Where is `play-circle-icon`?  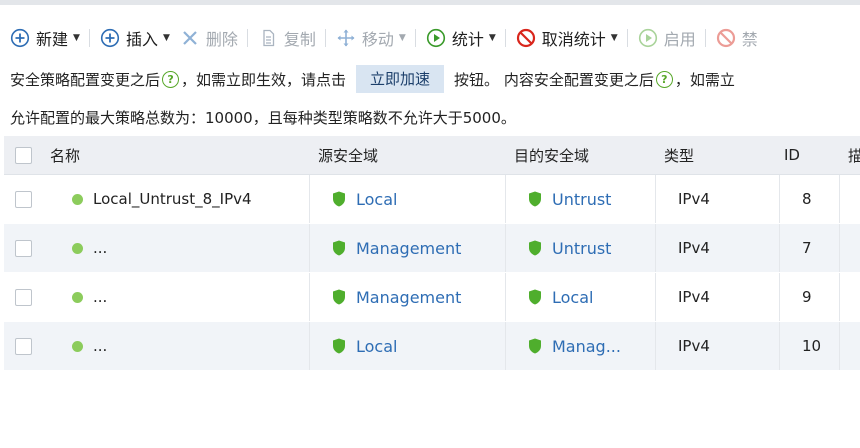 play-circle-icon is located at coordinates (436, 38).